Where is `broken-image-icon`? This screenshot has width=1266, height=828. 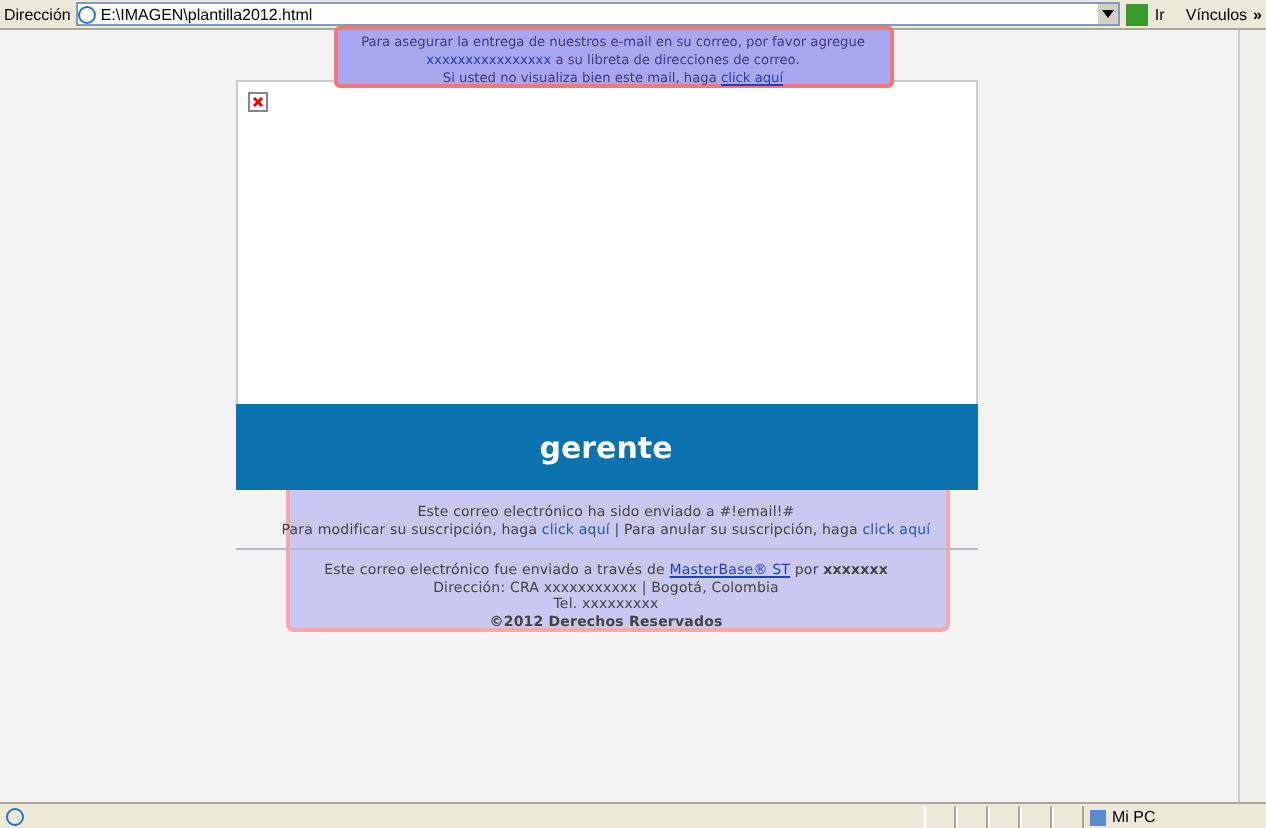
broken-image-icon is located at coordinates (257, 102).